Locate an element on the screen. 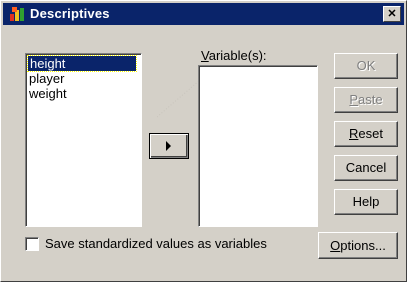 This screenshot has height=282, width=407. variables-label-rest: ariable(s): is located at coordinates (237, 55).